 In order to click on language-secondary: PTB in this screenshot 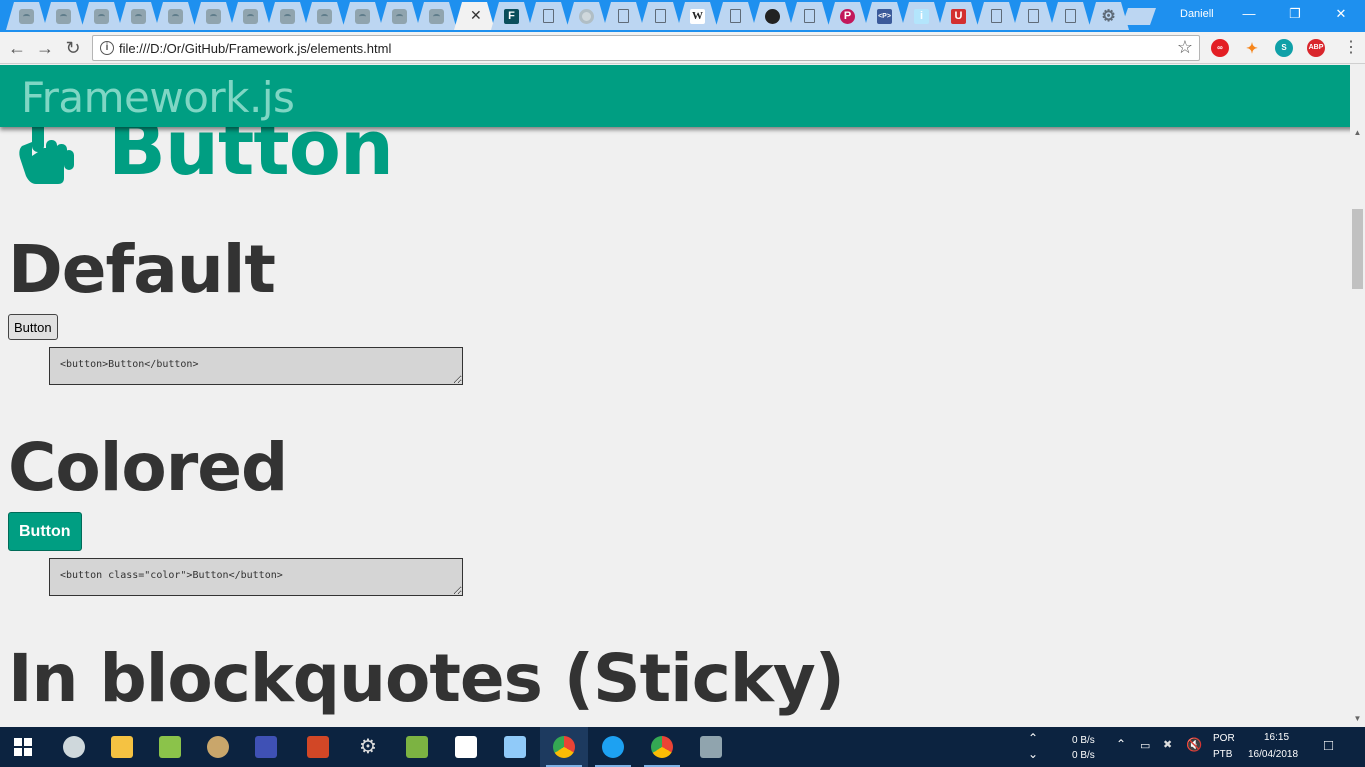, I will do `click(1222, 754)`.